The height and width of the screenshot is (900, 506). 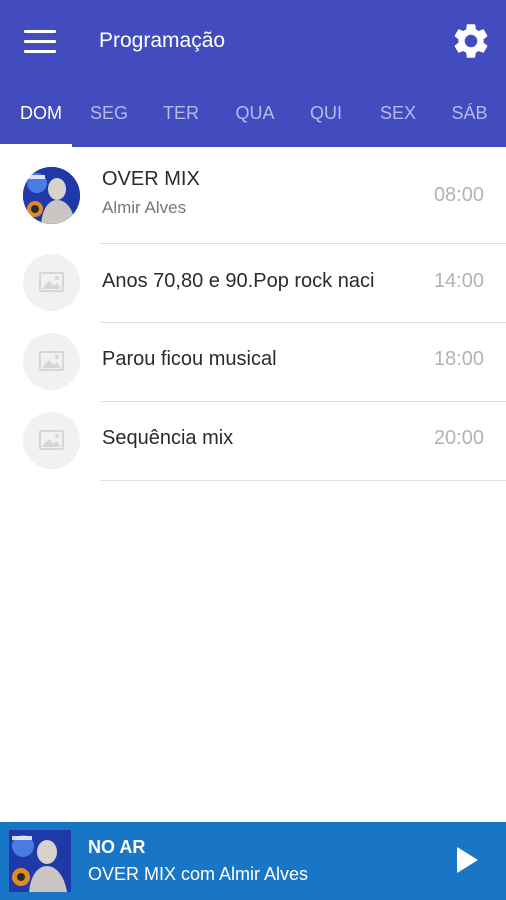 What do you see at coordinates (181, 119) in the screenshot?
I see `tab-ter: TER` at bounding box center [181, 119].